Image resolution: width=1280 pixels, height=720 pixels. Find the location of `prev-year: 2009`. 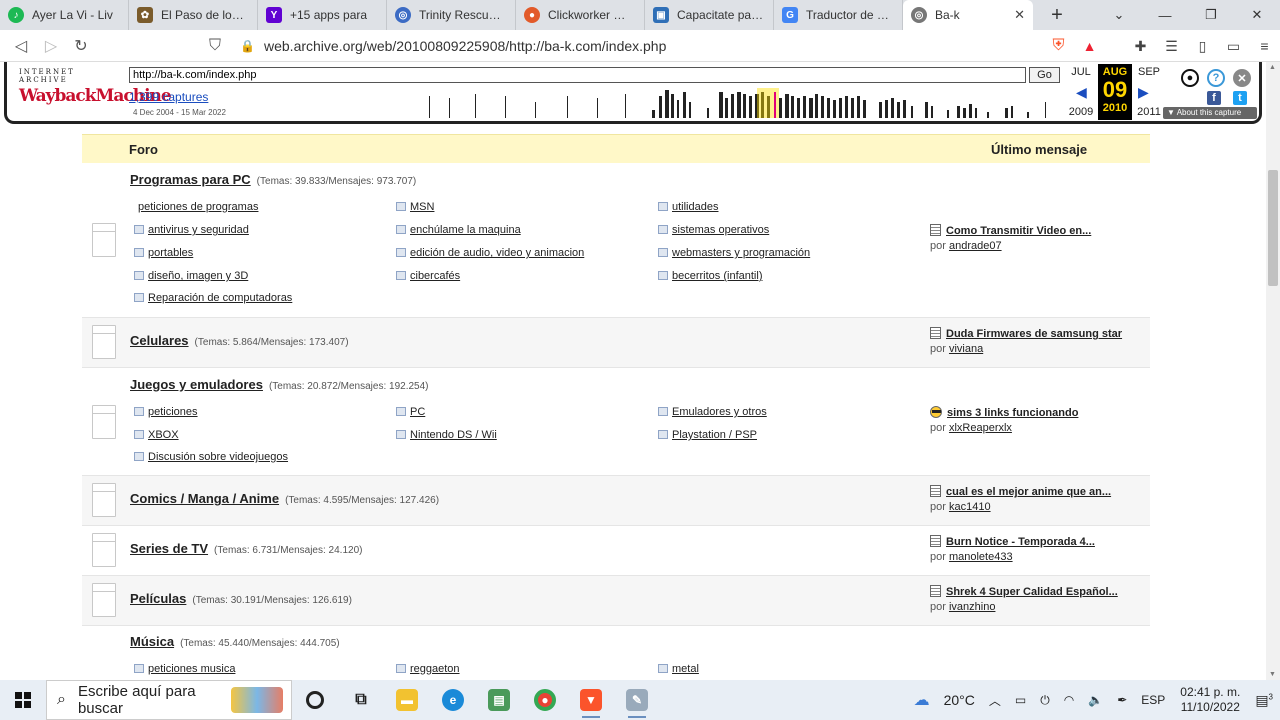

prev-year: 2009 is located at coordinates (1081, 112).